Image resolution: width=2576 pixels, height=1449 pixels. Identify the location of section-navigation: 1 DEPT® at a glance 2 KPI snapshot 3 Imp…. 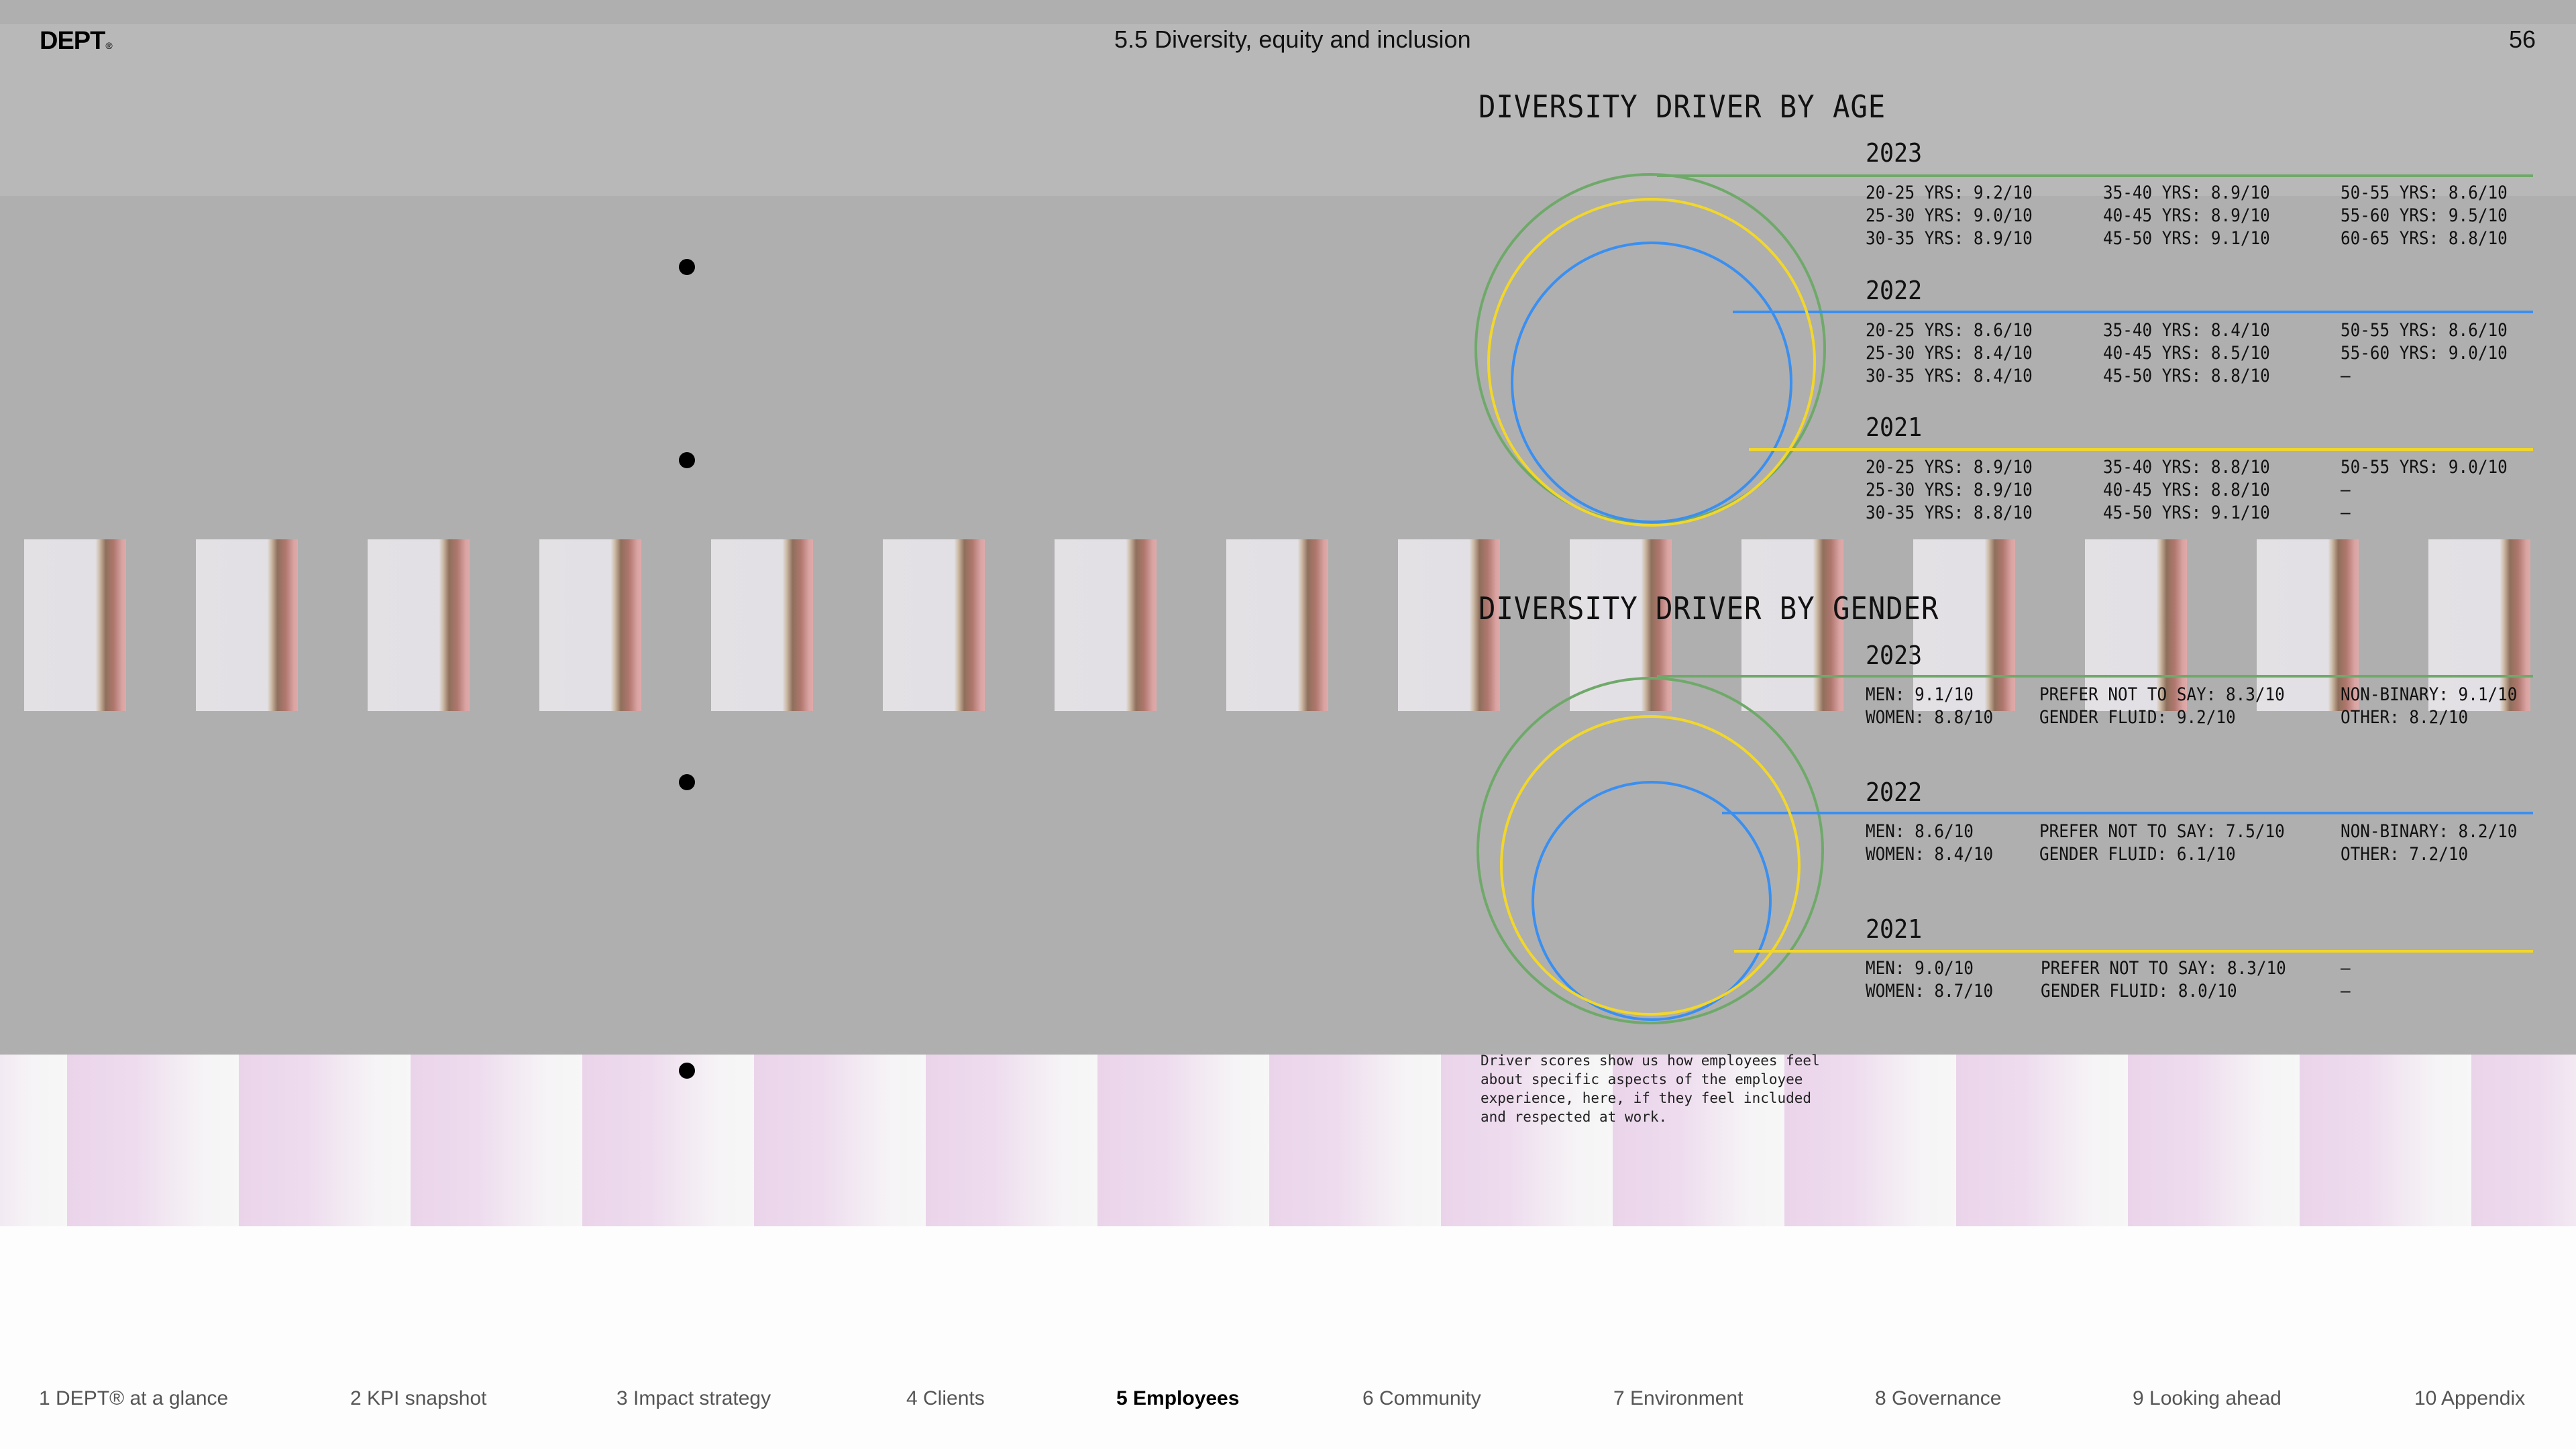
(1288, 1400).